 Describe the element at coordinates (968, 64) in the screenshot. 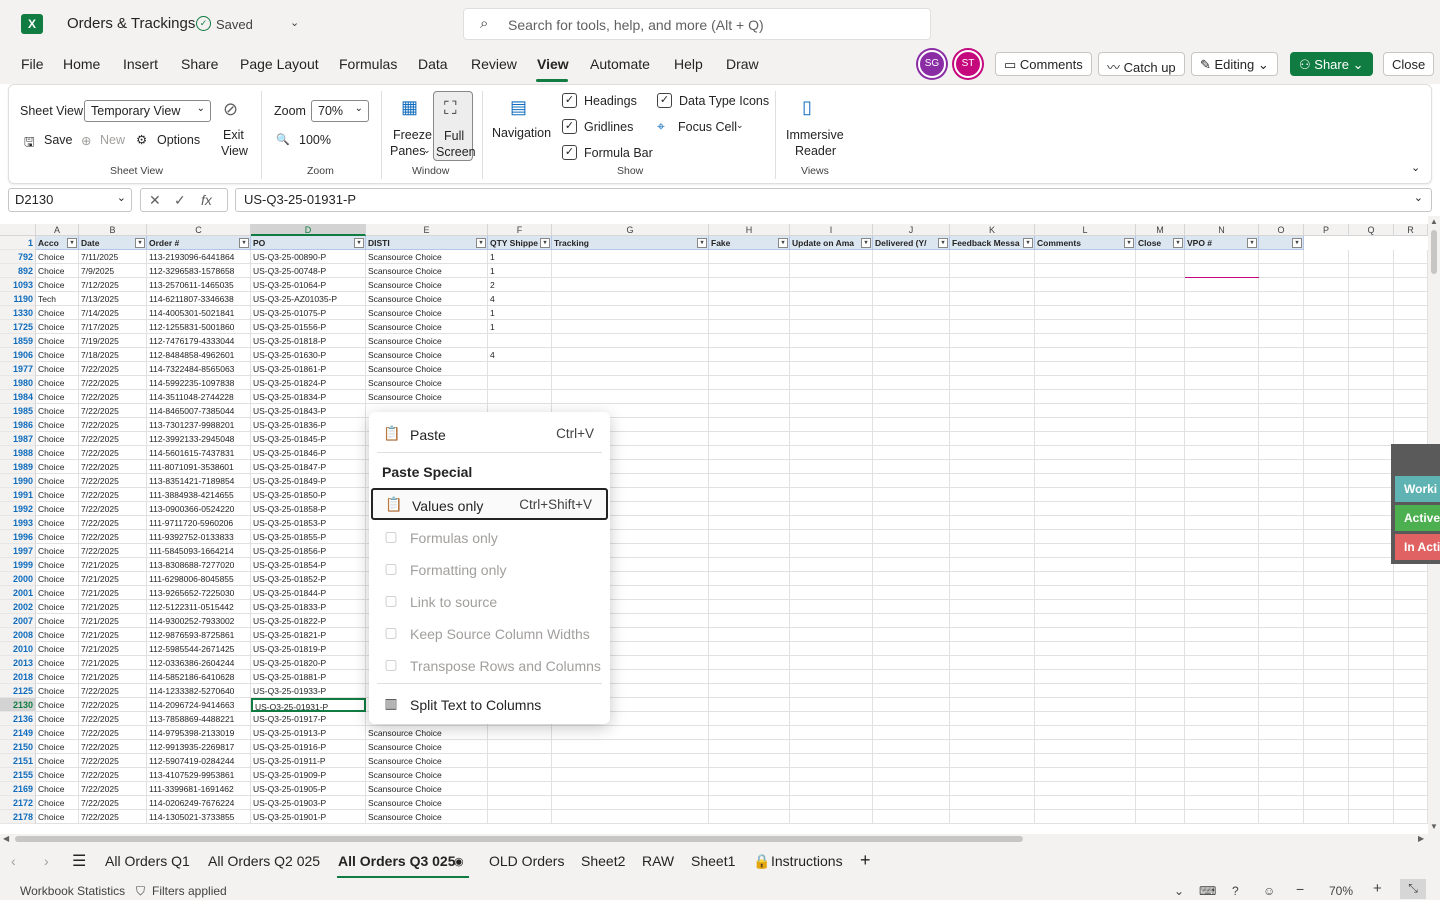

I see `avatar-st: ST` at that location.